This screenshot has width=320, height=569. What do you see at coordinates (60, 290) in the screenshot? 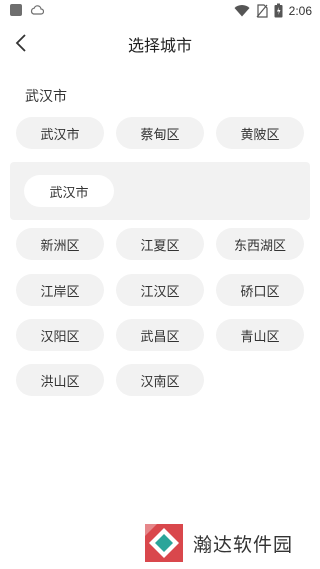
I see `district-chip: 江岸区` at bounding box center [60, 290].